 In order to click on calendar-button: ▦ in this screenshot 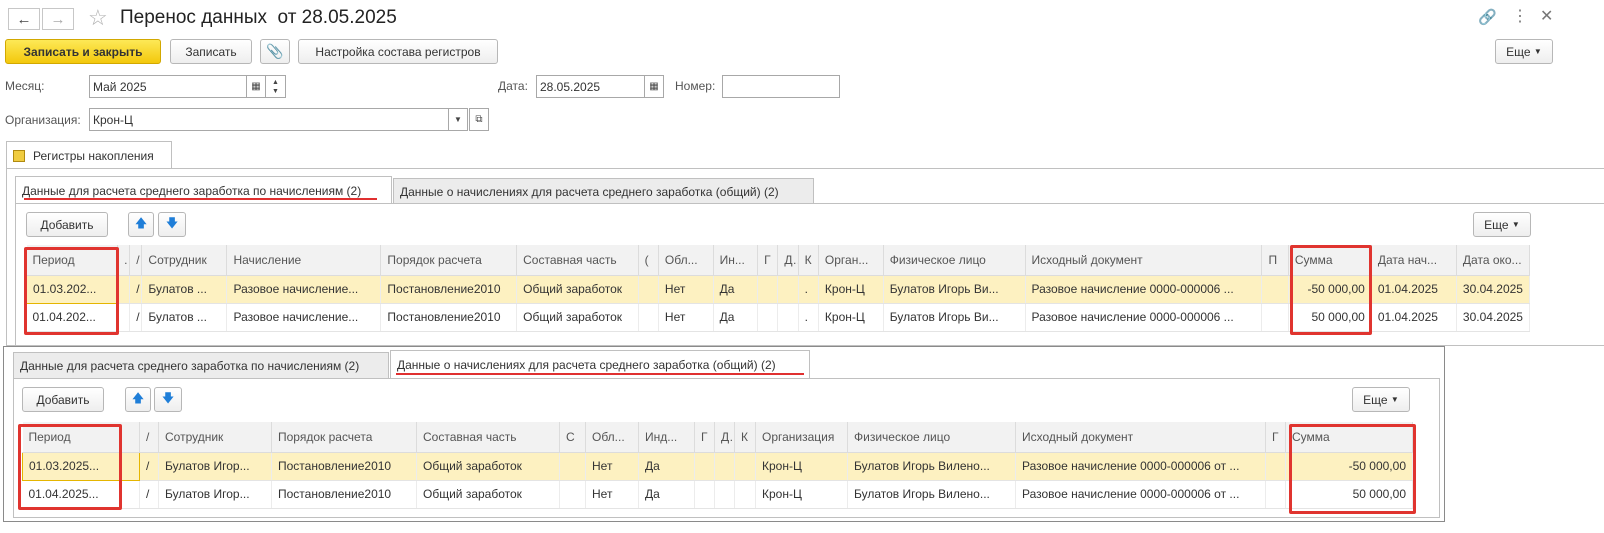, I will do `click(256, 86)`.